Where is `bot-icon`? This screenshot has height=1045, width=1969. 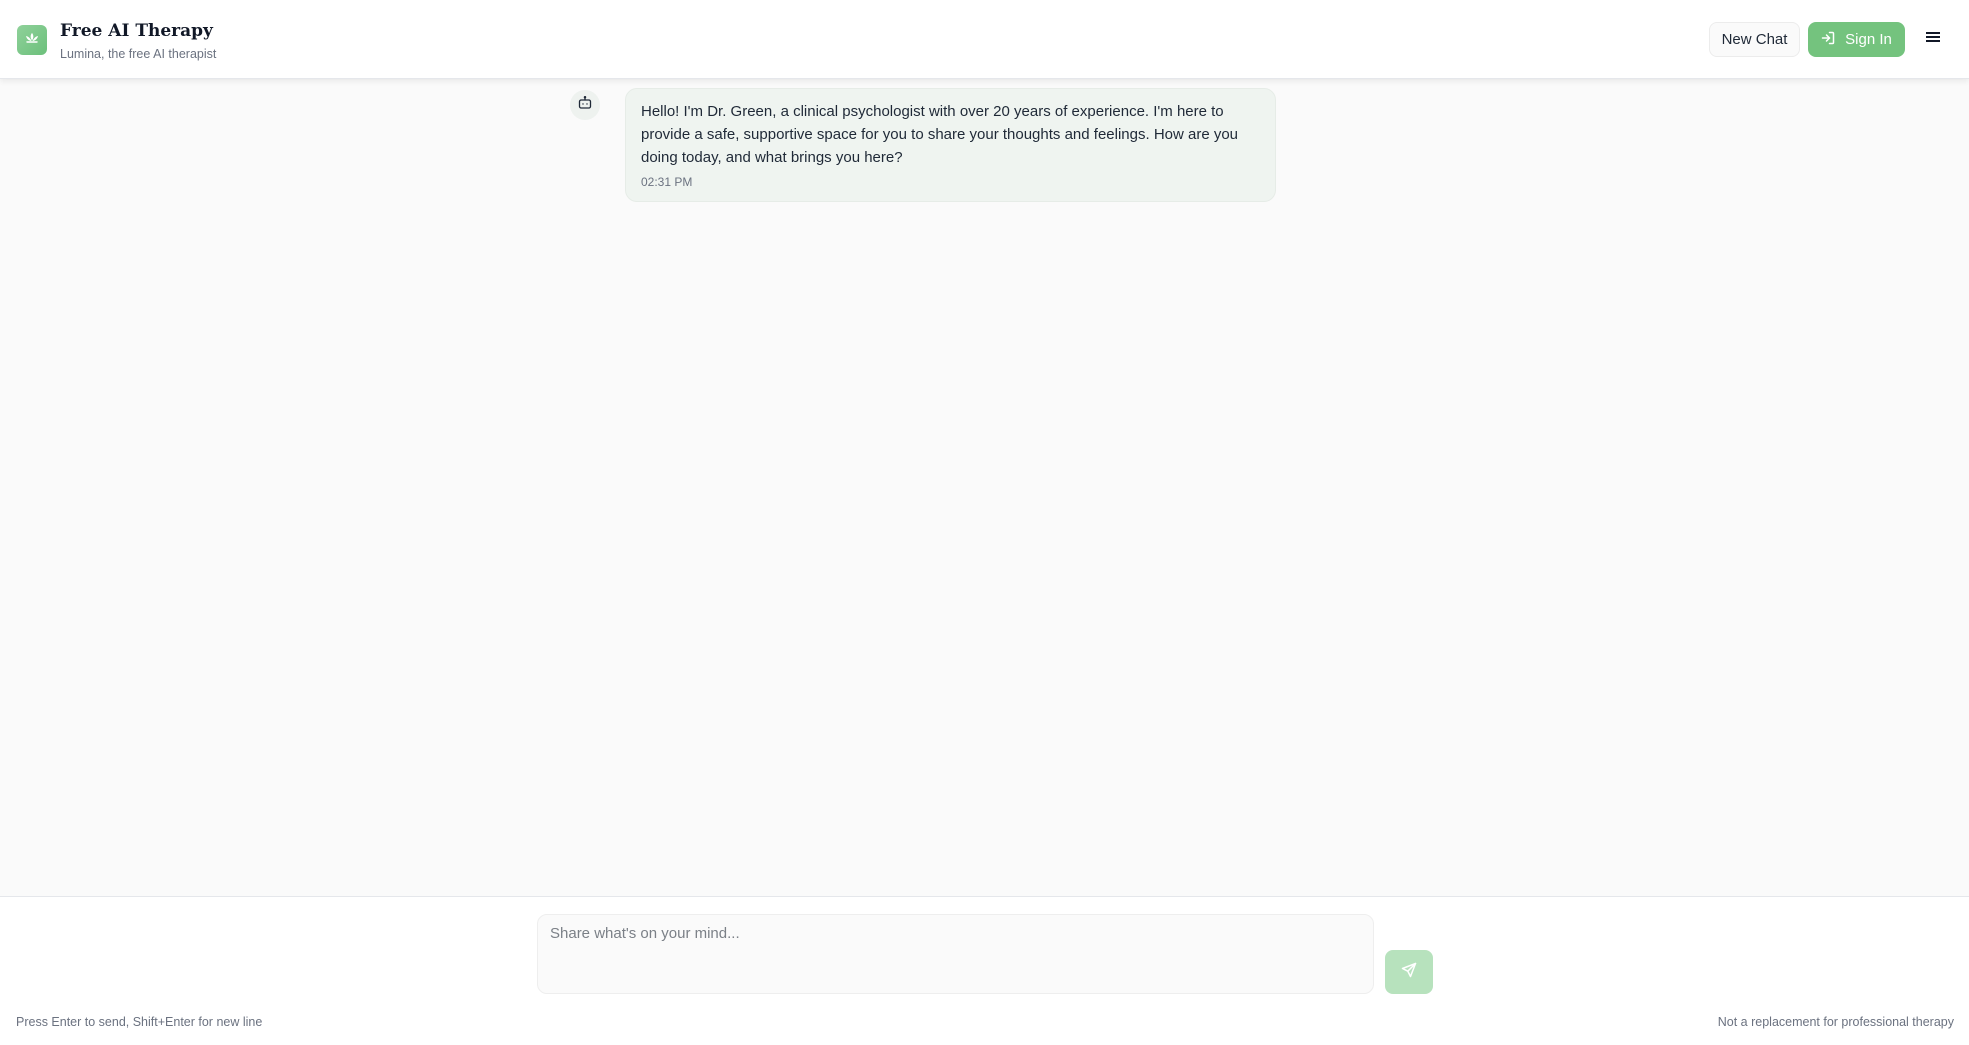 bot-icon is located at coordinates (585, 104).